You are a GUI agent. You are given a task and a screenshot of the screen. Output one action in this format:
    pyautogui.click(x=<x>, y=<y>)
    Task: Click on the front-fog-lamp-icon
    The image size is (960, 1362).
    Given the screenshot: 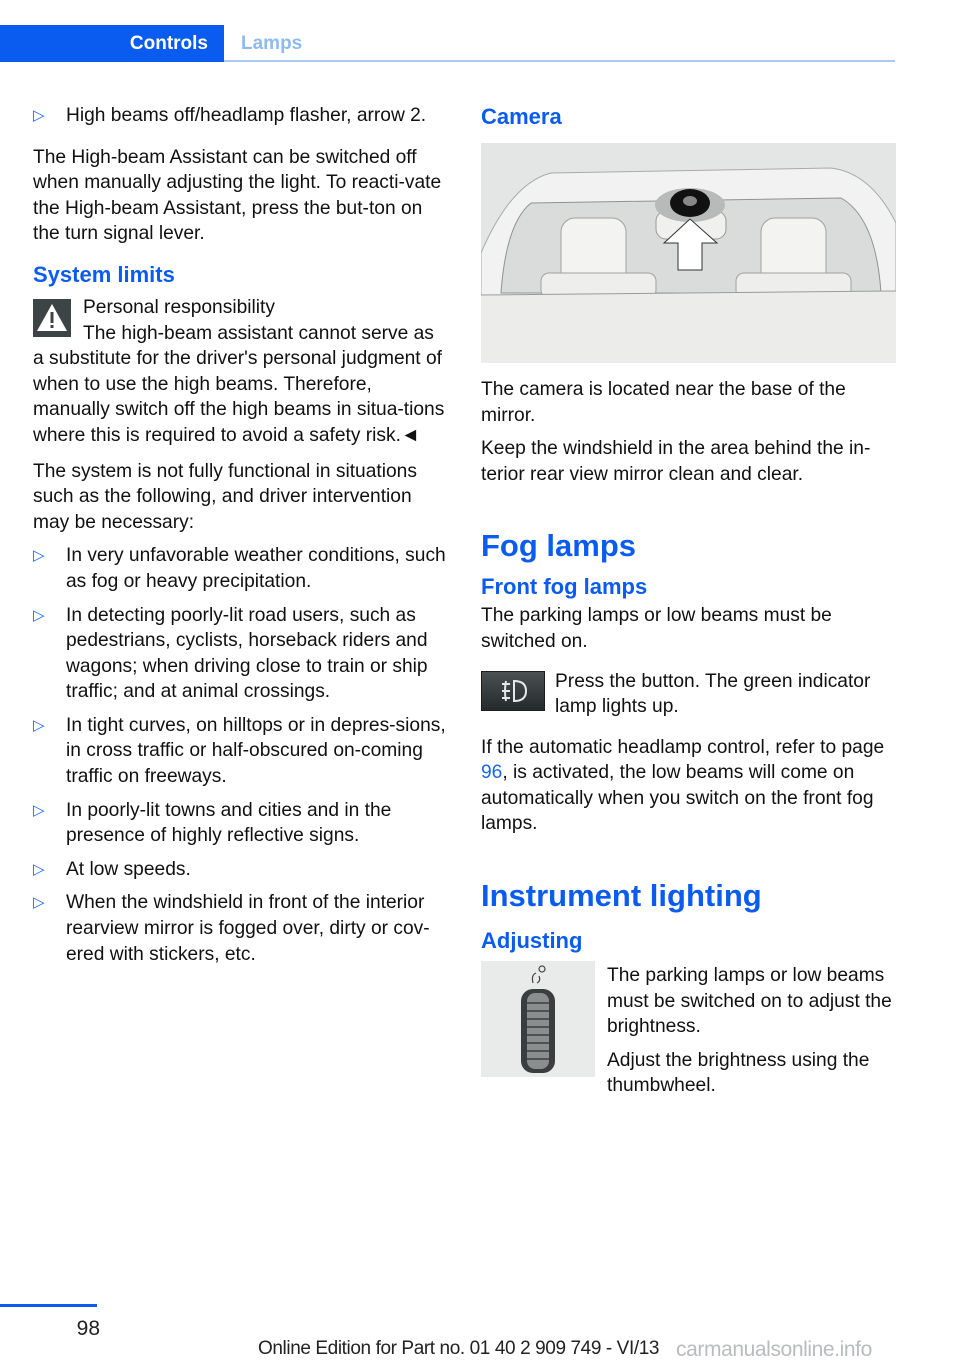 What is the action you would take?
    pyautogui.click(x=513, y=690)
    